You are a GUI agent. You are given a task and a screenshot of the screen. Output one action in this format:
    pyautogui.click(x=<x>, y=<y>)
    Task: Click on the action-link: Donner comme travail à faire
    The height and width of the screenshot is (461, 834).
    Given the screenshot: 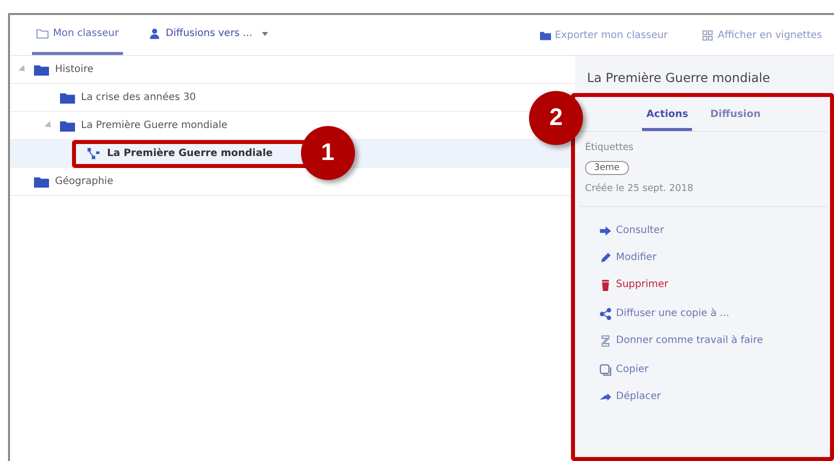 What is the action you would take?
    pyautogui.click(x=690, y=340)
    